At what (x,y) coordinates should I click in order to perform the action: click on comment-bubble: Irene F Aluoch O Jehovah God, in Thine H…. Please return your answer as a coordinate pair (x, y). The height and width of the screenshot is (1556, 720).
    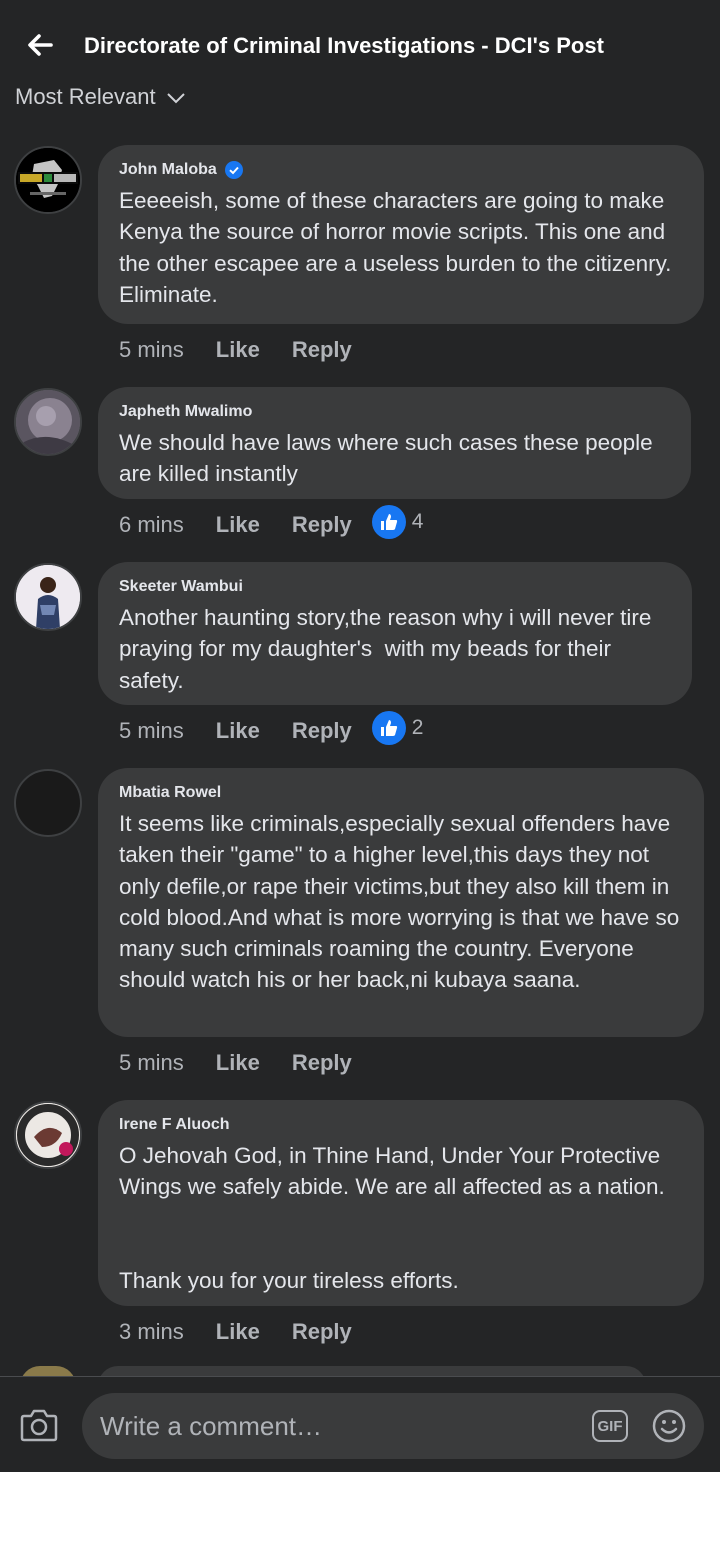
    Looking at the image, I should click on (401, 1203).